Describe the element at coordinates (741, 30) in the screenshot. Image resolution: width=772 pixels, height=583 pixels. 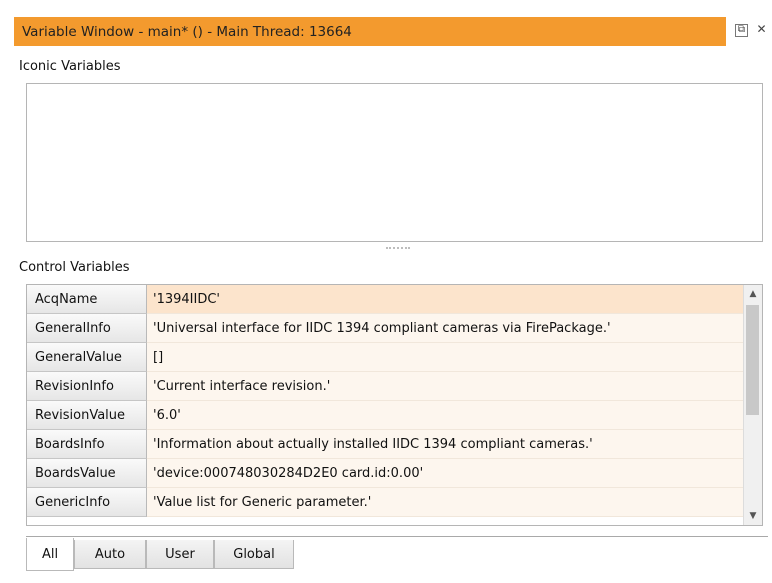
I see `restore-icon: ⧉` at that location.